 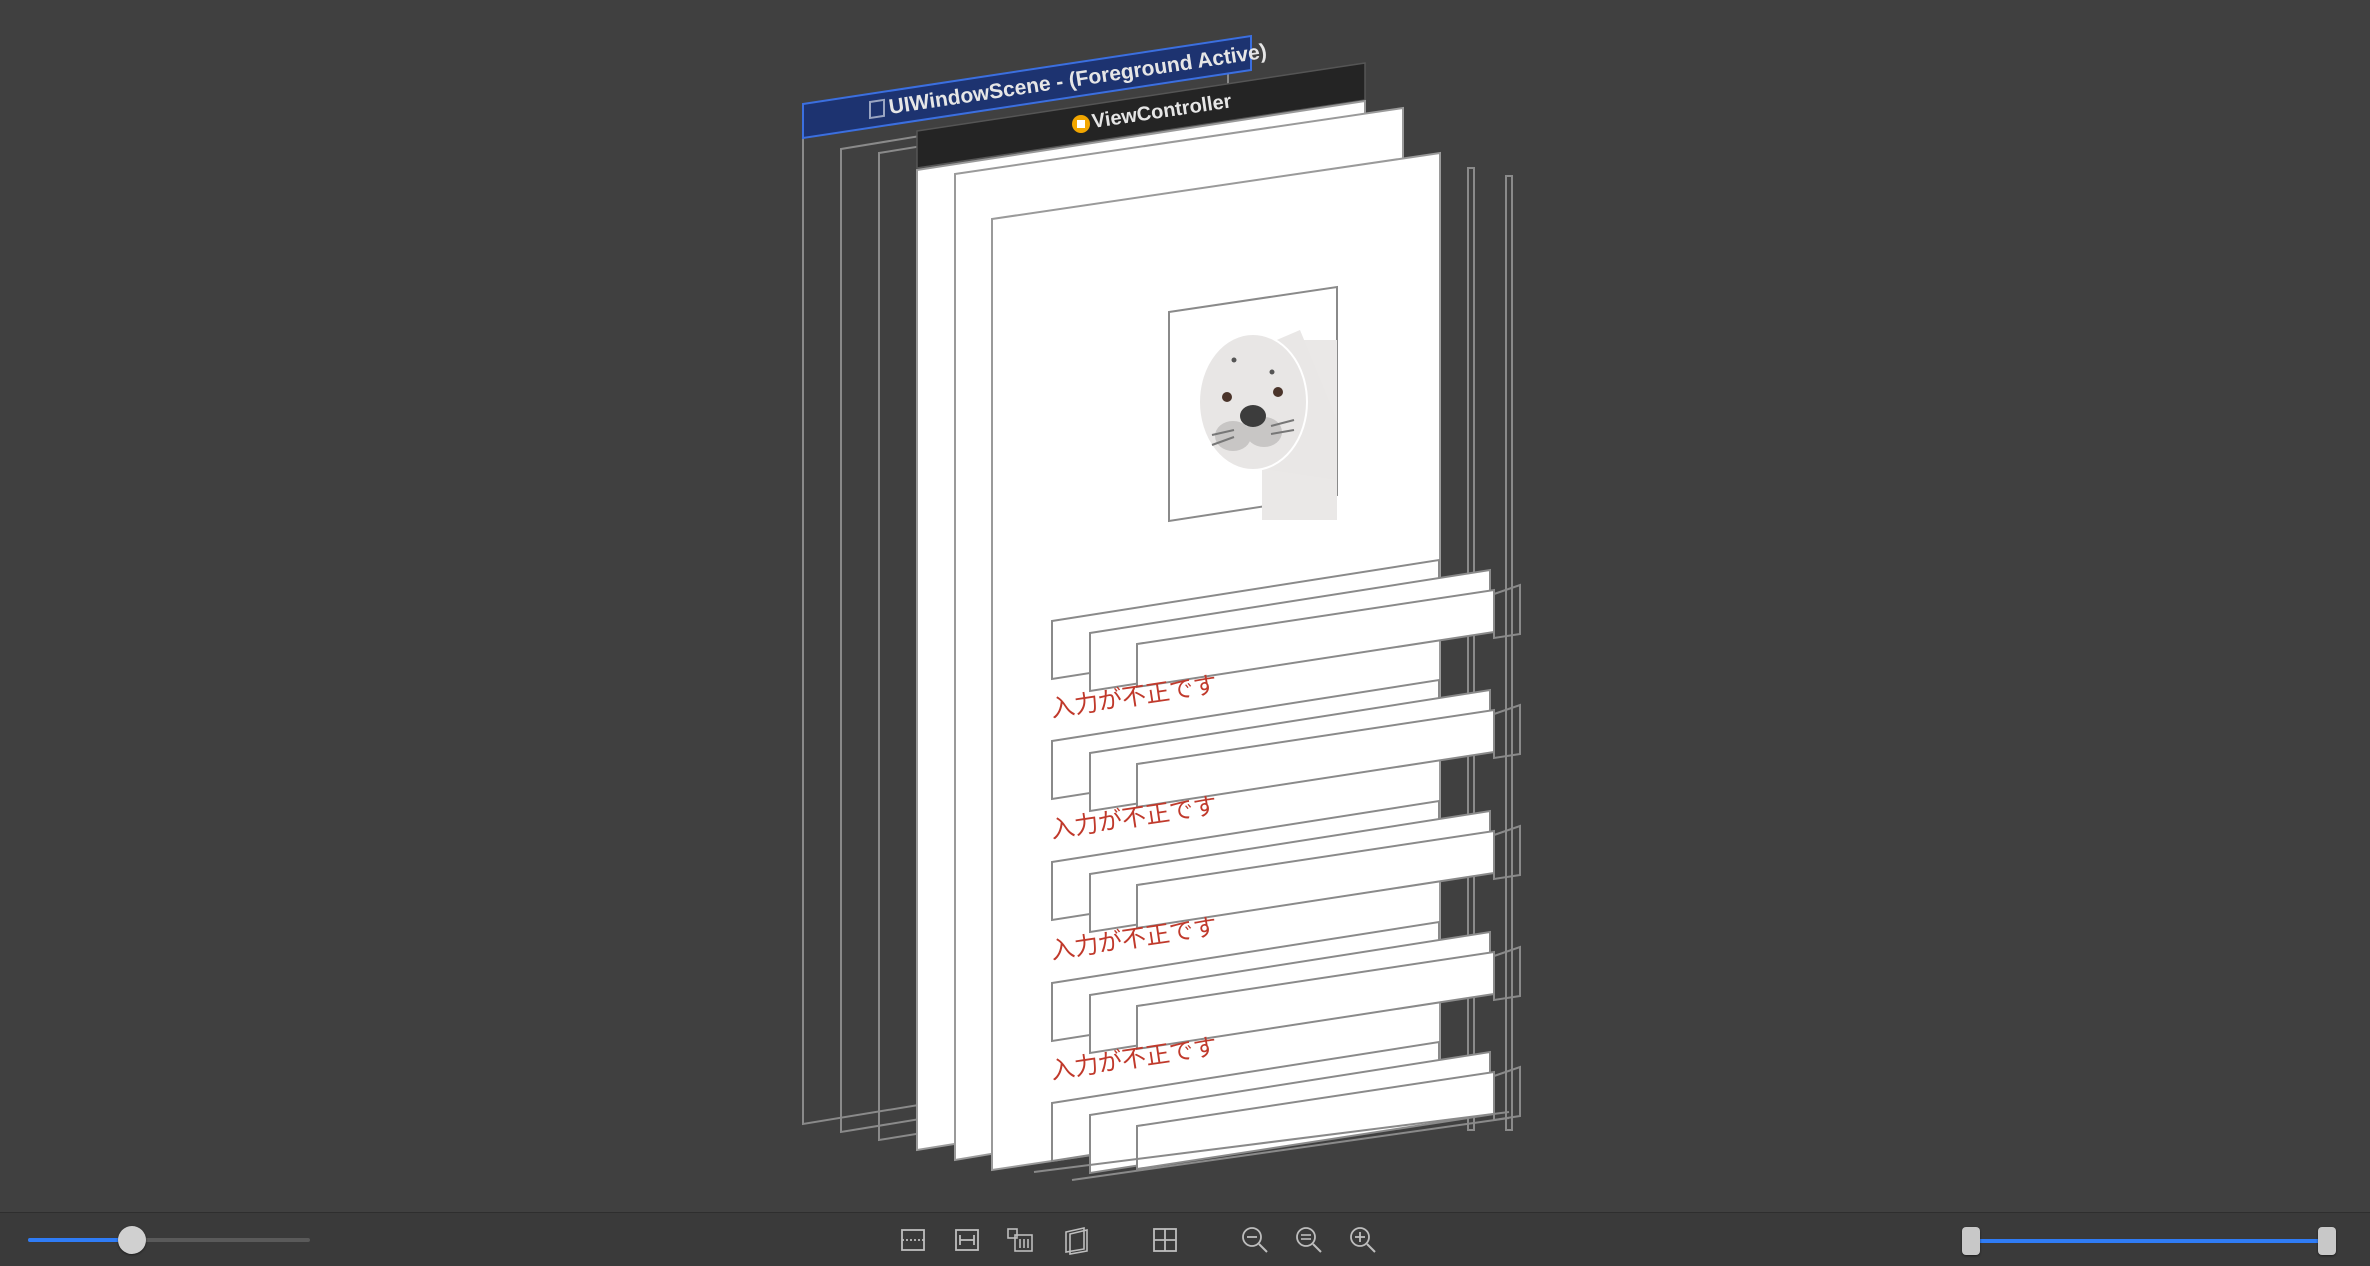 I want to click on adjust-spacing-icon, so click(x=1020, y=1240).